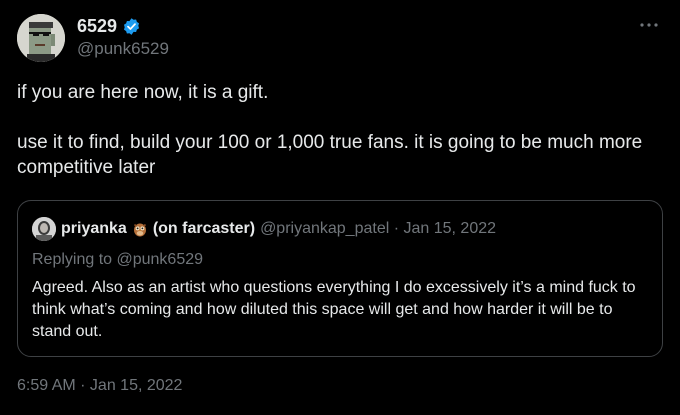 The image size is (680, 415). What do you see at coordinates (139, 230) in the screenshot?
I see `owl-icon` at bounding box center [139, 230].